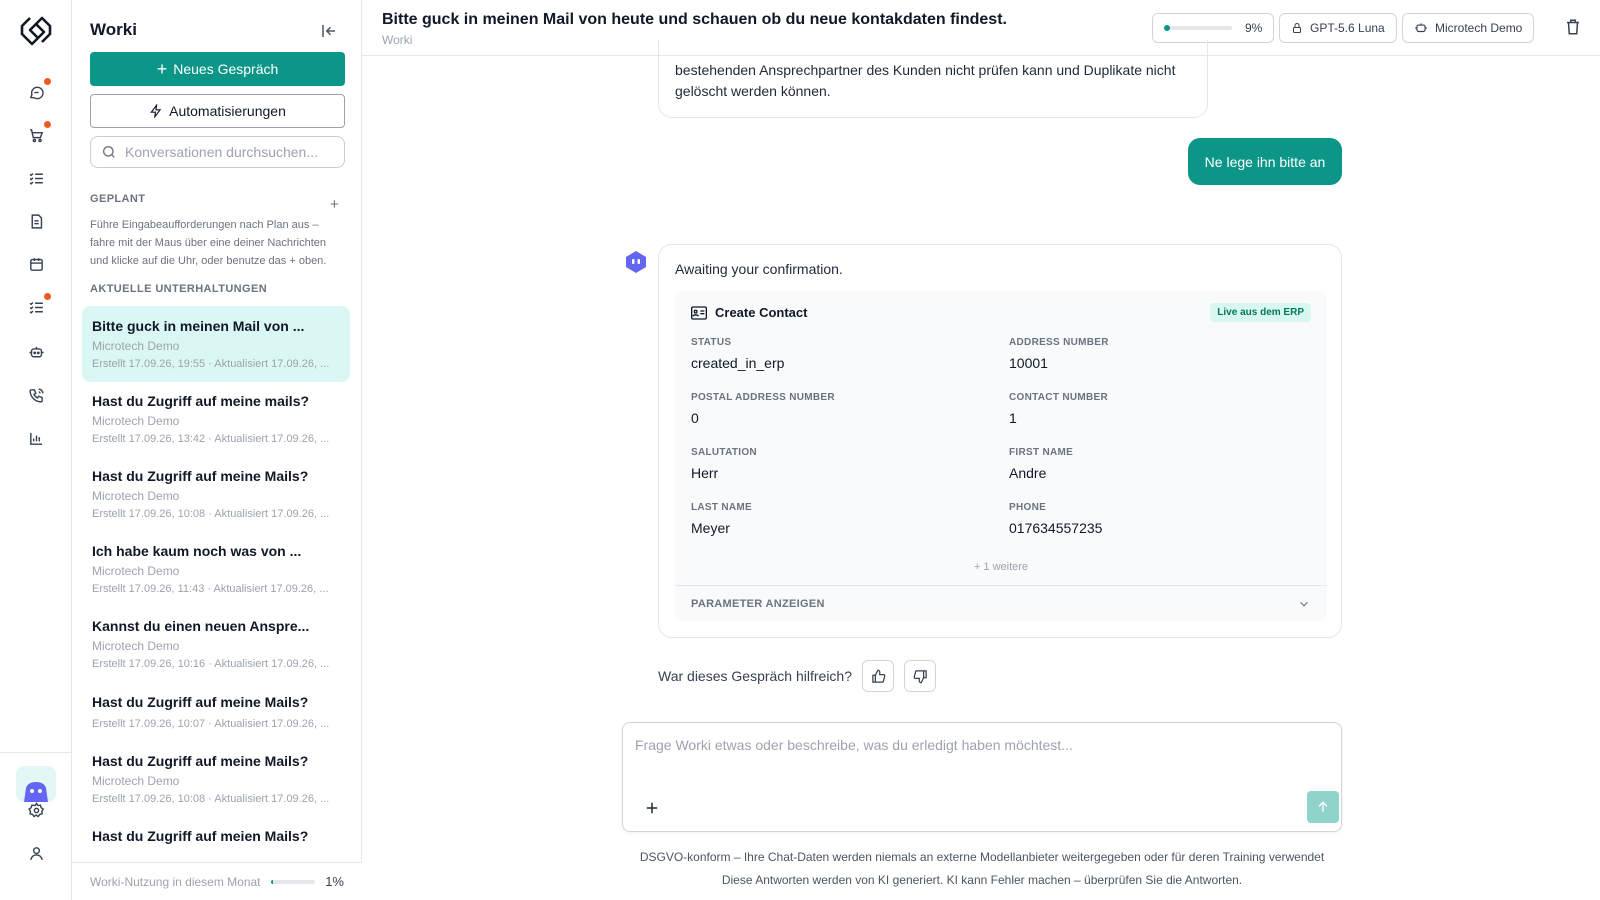  Describe the element at coordinates (636, 262) in the screenshot. I see `worki-bot-avatar-icon` at that location.